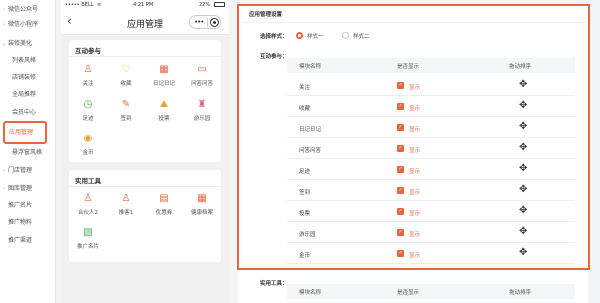  Describe the element at coordinates (4, 44) in the screenshot. I see `chevron-down-icon: ⌄` at that location.